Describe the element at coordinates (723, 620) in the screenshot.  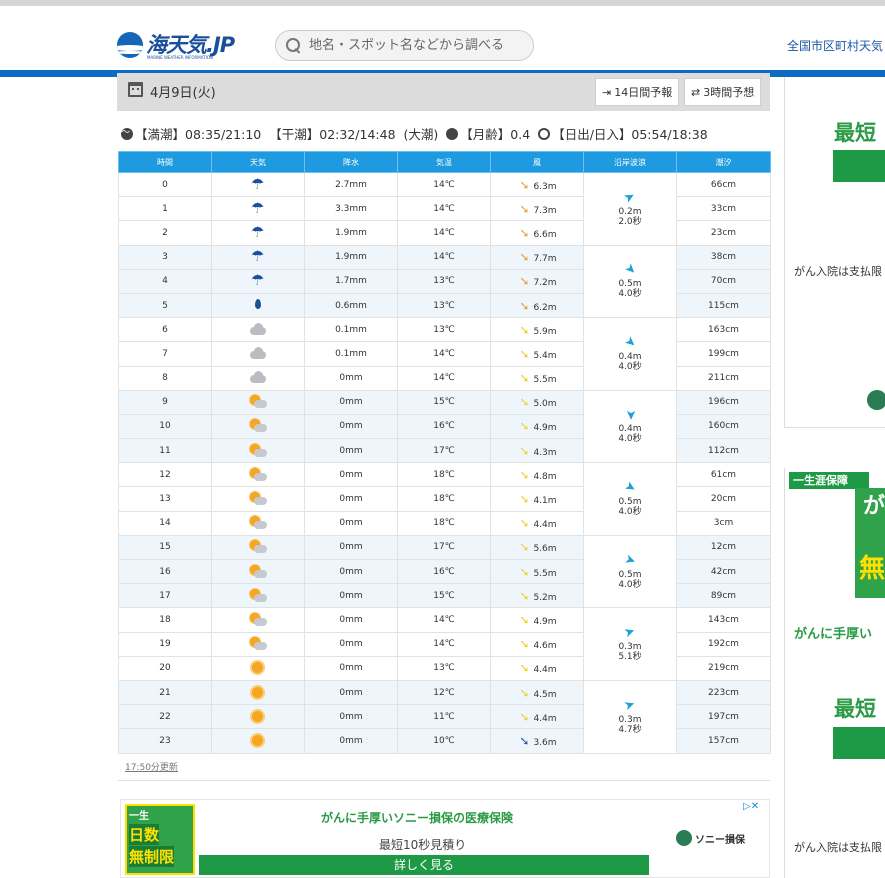
I see `cell-tide: 143cm` at that location.